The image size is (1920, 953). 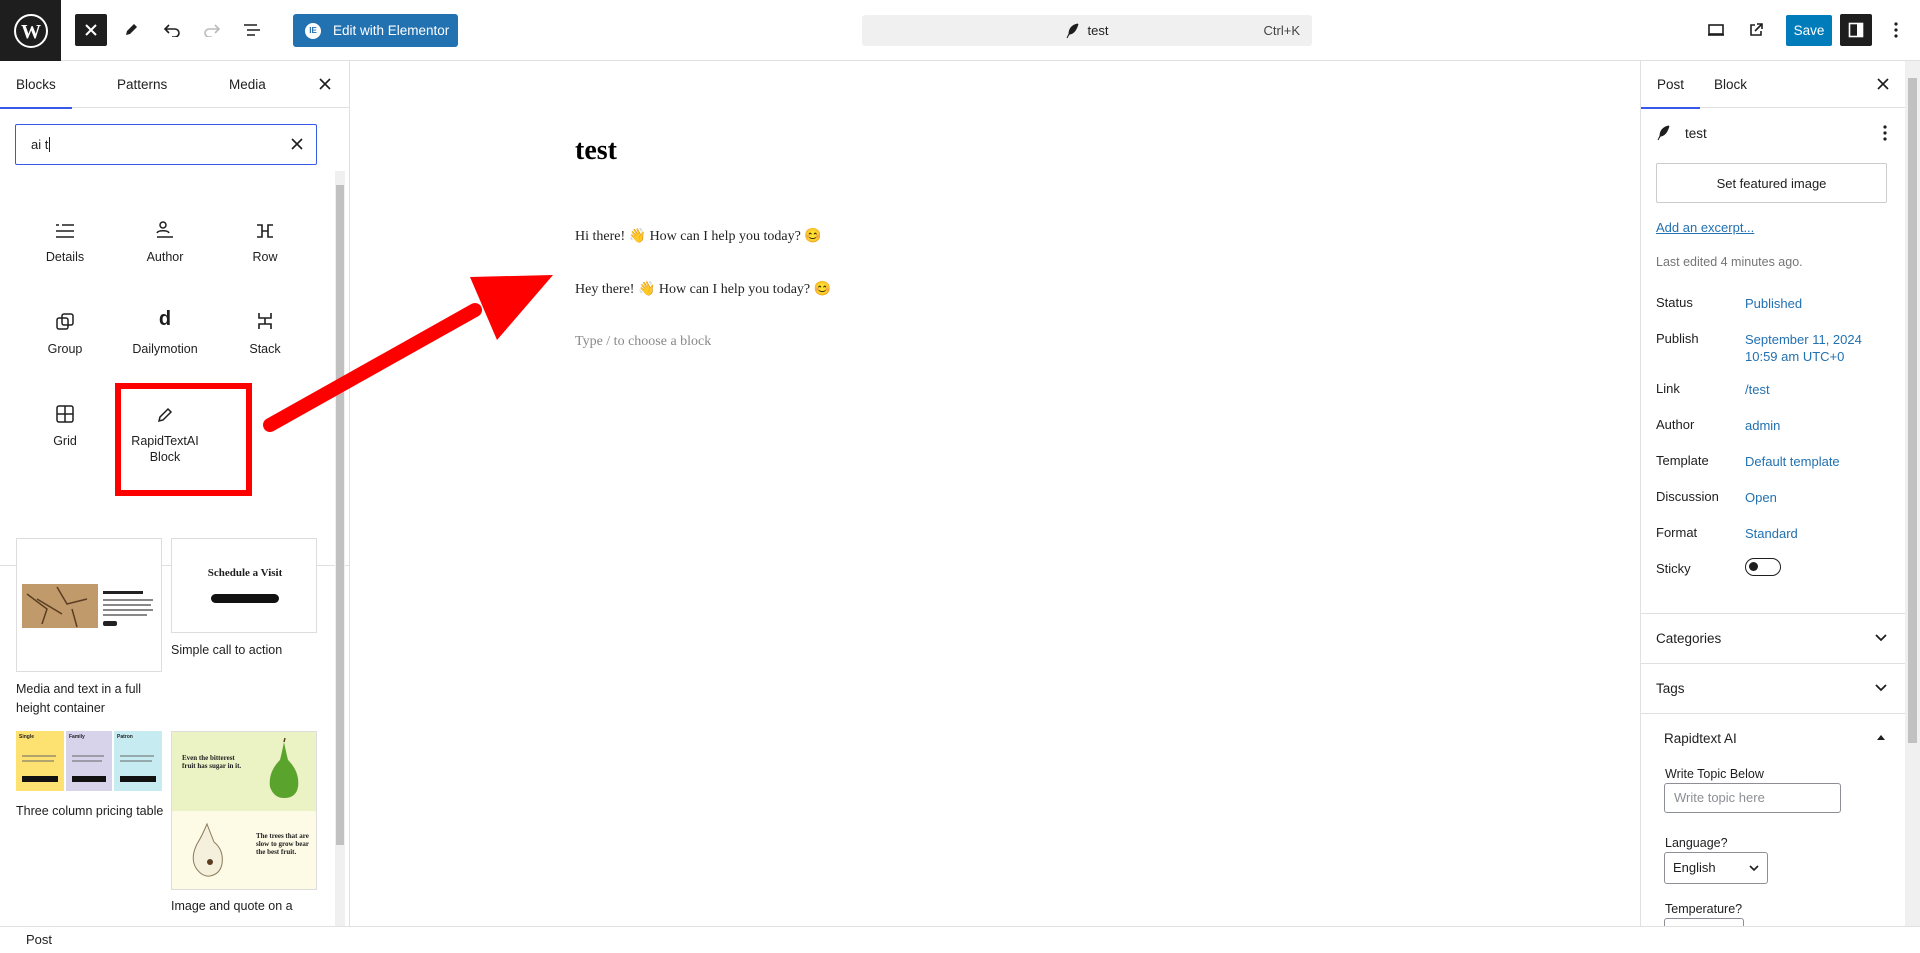 What do you see at coordinates (1752, 798) in the screenshot?
I see `topic-input: Write topic here` at bounding box center [1752, 798].